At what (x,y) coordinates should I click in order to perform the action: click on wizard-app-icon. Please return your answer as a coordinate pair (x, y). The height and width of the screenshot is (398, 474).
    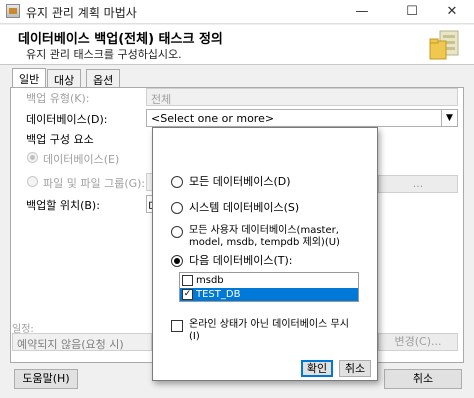
    Looking at the image, I should click on (13, 11).